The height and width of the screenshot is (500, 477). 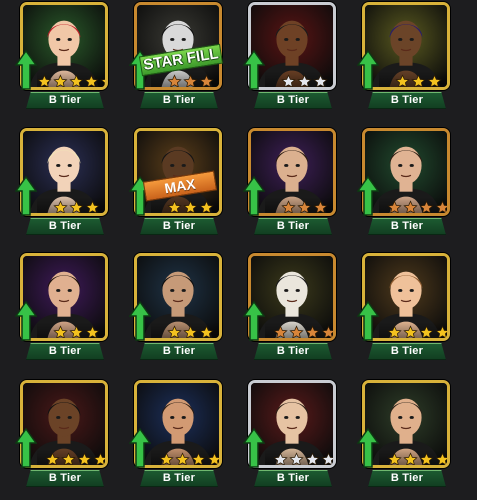 I want to click on character-card: MAX B Tier, so click(x=177, y=181).